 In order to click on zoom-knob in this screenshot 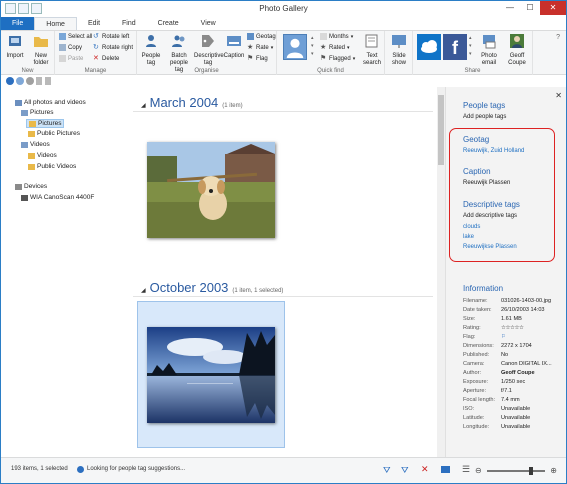, I will do `click(530, 471)`.